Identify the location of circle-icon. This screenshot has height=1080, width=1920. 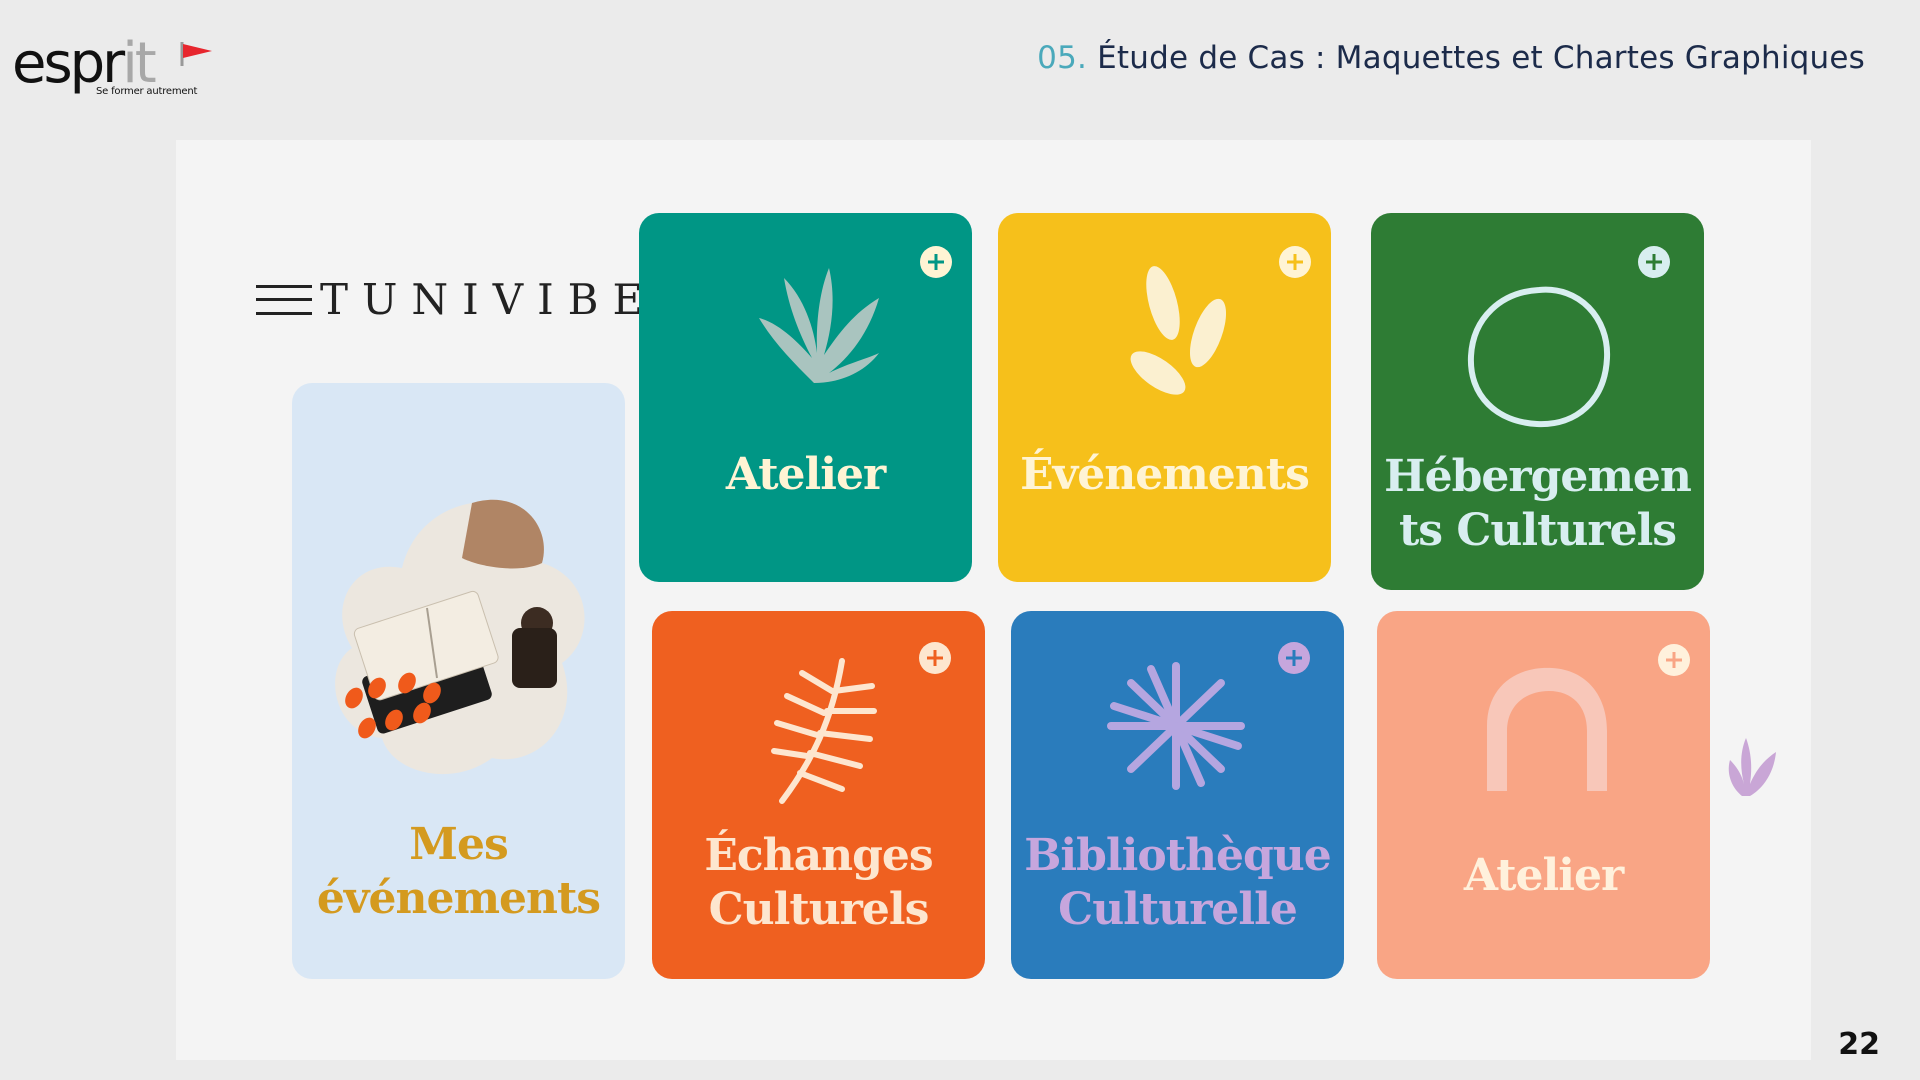
(1539, 357).